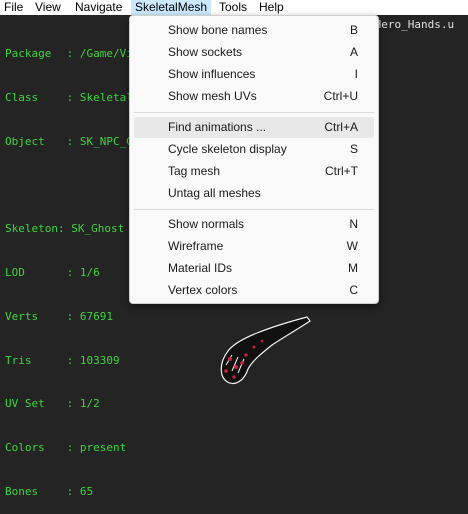 This screenshot has height=514, width=468. Describe the element at coordinates (96, 316) in the screenshot. I see `info-text: 67691` at that location.